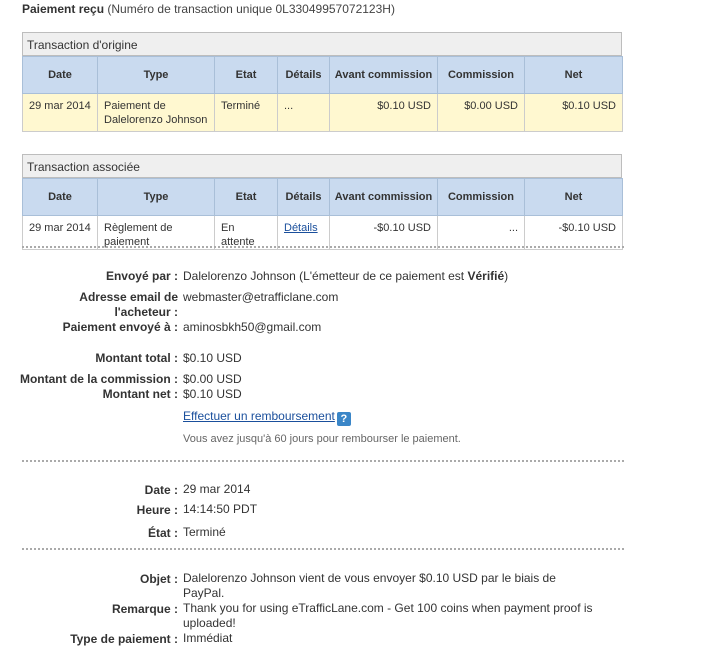  What do you see at coordinates (156, 232) in the screenshot?
I see `cell-type: Règlement de paiement` at bounding box center [156, 232].